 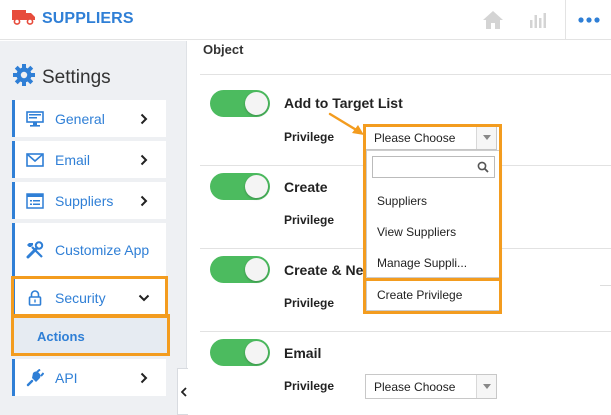 I want to click on sidebar-item-email: Email, so click(x=89, y=159).